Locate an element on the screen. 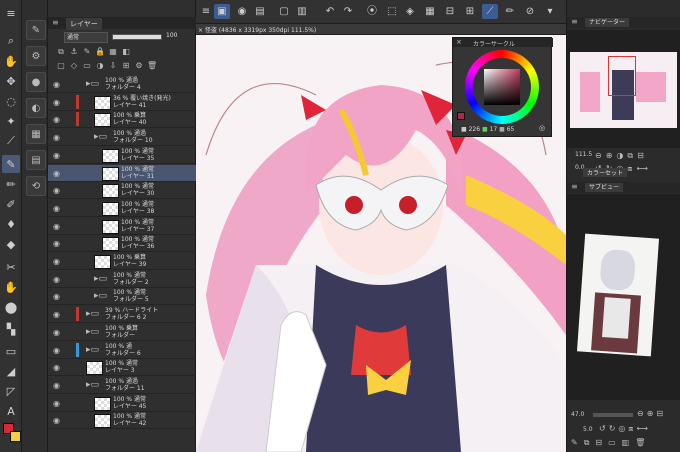 Image resolution: width=680 pixels, height=452 pixels. blend-icon: ✋ is located at coordinates (11, 287).